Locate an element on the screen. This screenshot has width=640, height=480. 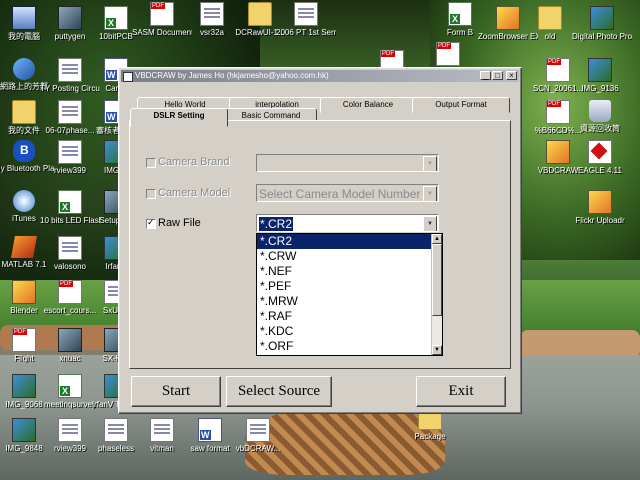
tab-color-balance: Color Balance is located at coordinates (368, 105).